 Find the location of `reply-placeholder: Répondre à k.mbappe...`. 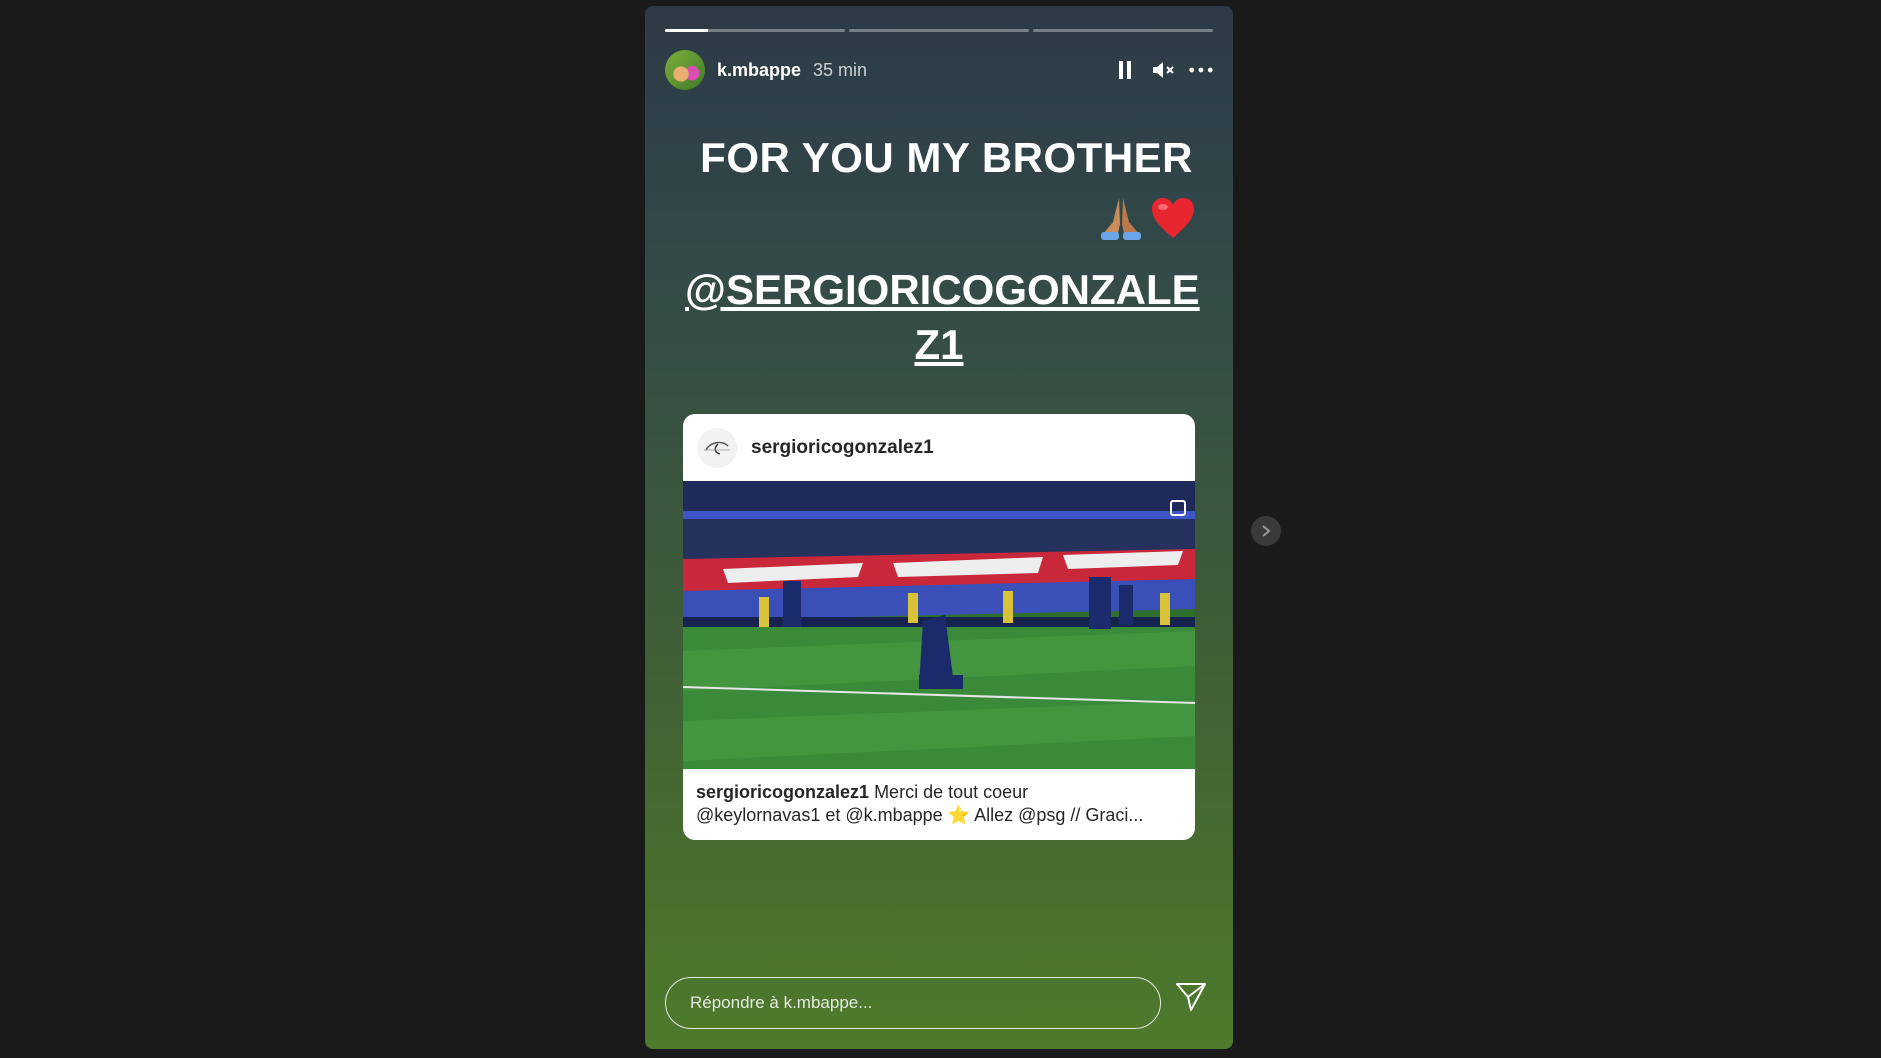

reply-placeholder: Répondre à k.mbappe... is located at coordinates (781, 1002).